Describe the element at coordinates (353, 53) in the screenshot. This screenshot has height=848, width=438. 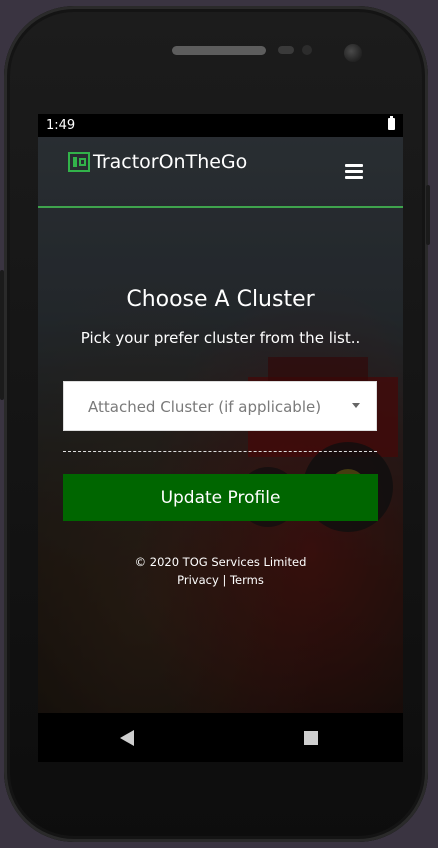
I see `front-camera-icon` at that location.